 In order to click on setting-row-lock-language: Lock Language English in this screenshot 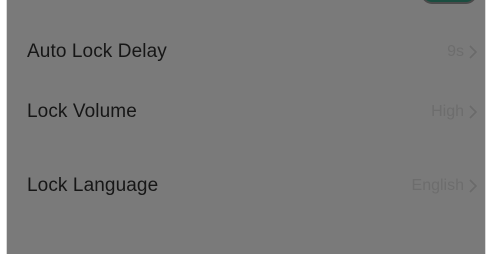, I will do `click(252, 186)`.